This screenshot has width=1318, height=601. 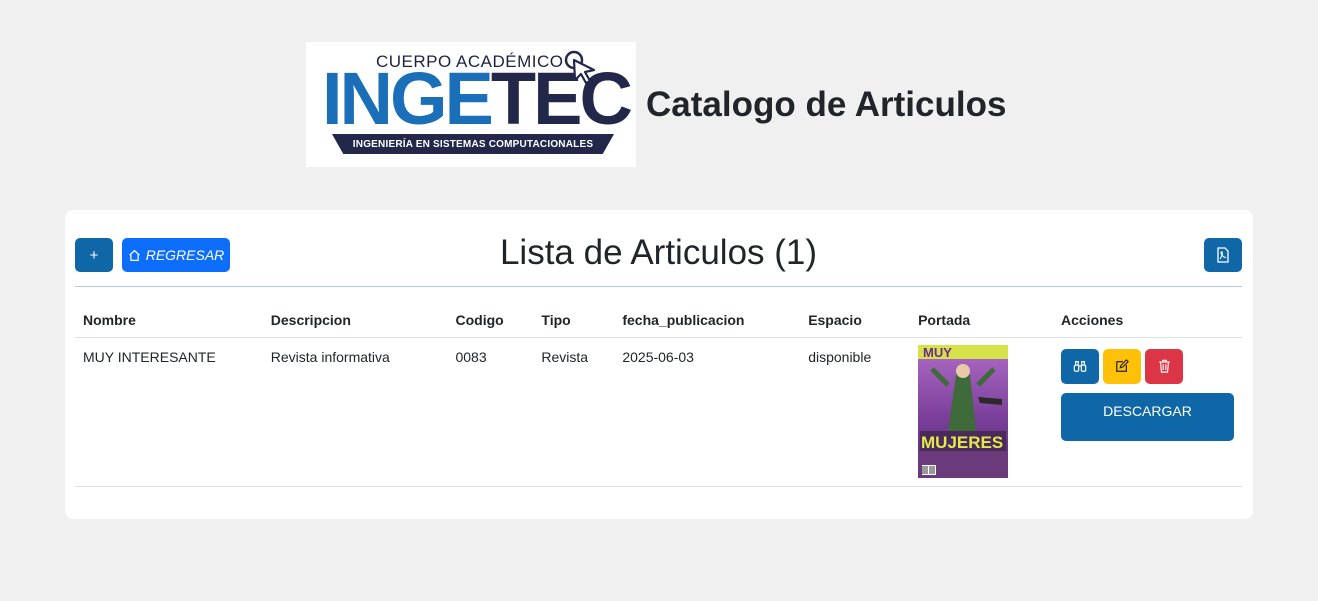 What do you see at coordinates (826, 104) in the screenshot?
I see `page-title: Catalogo de Articulos` at bounding box center [826, 104].